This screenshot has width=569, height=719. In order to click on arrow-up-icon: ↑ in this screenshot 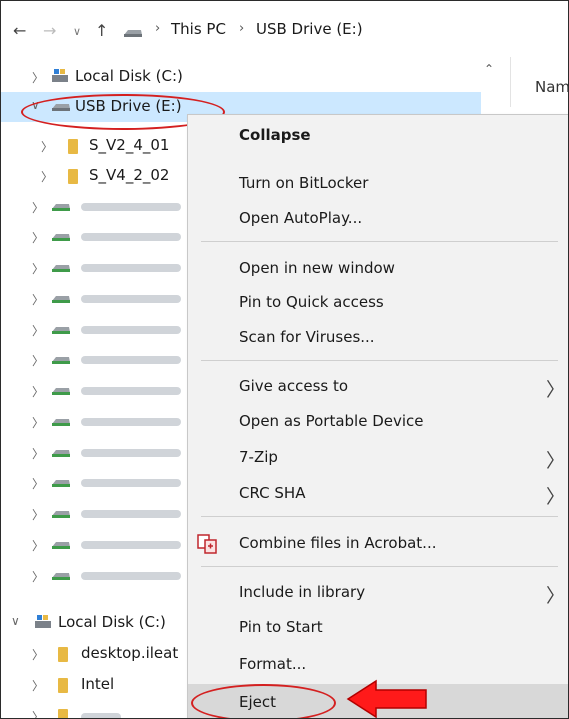, I will do `click(101, 30)`.